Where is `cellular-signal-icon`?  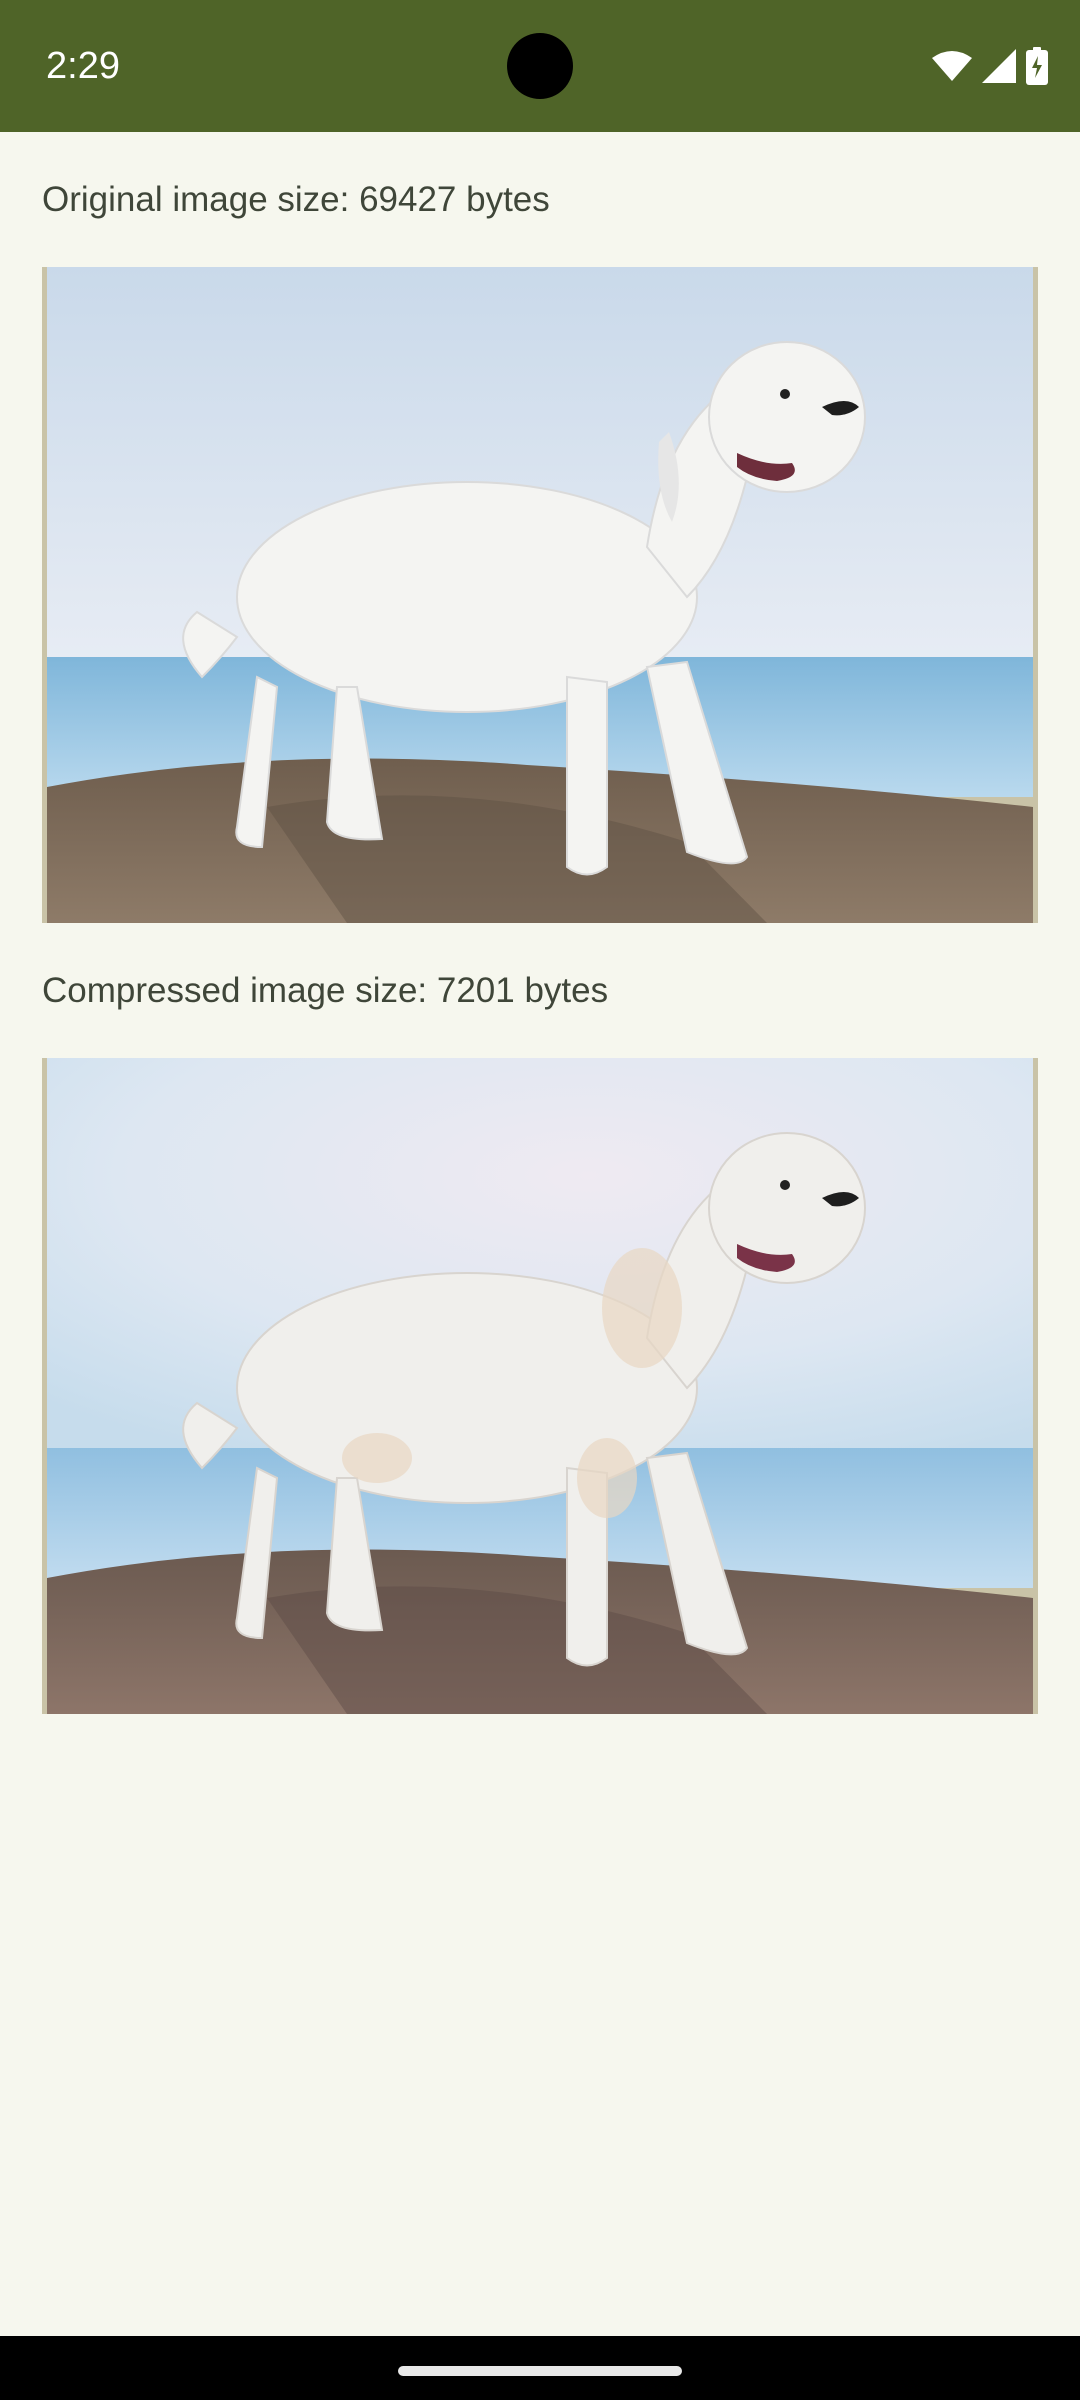
cellular-signal-icon is located at coordinates (999, 66).